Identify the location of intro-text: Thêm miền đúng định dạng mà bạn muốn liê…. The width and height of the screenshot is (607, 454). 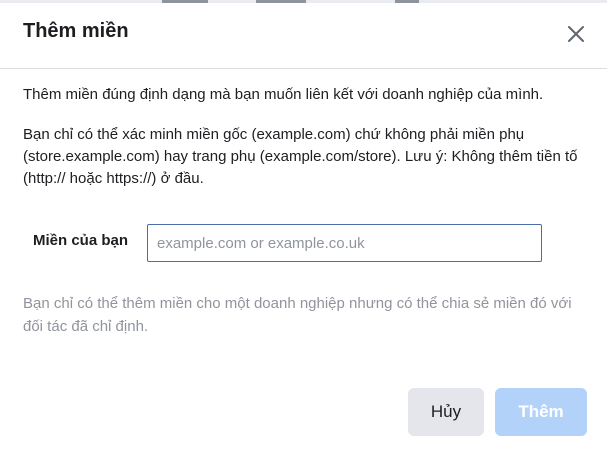
(283, 94).